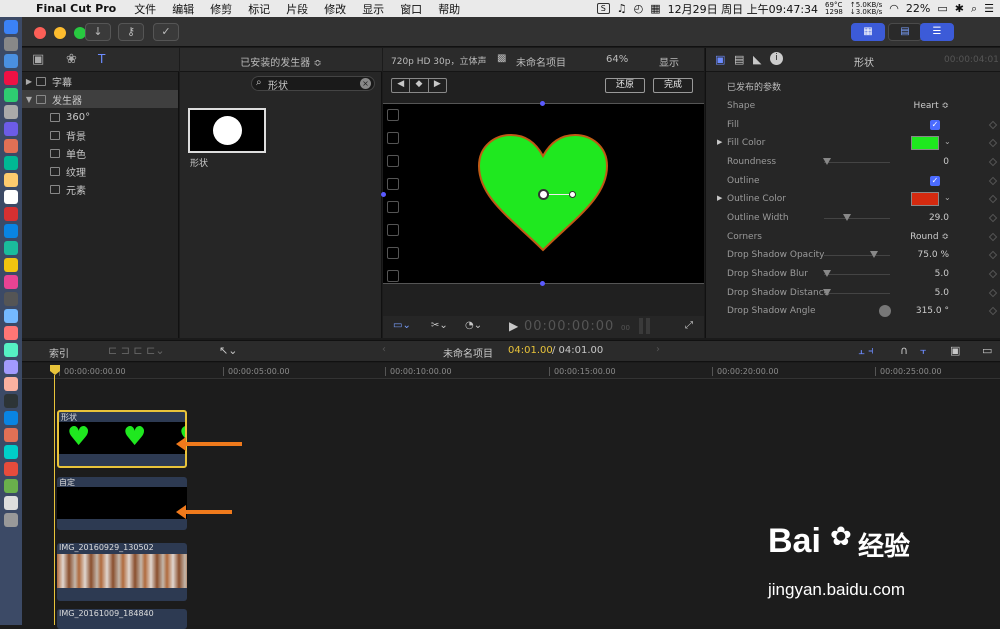 The image size is (1000, 629). What do you see at coordinates (54, 500) in the screenshot?
I see `playhead-line` at bounding box center [54, 500].